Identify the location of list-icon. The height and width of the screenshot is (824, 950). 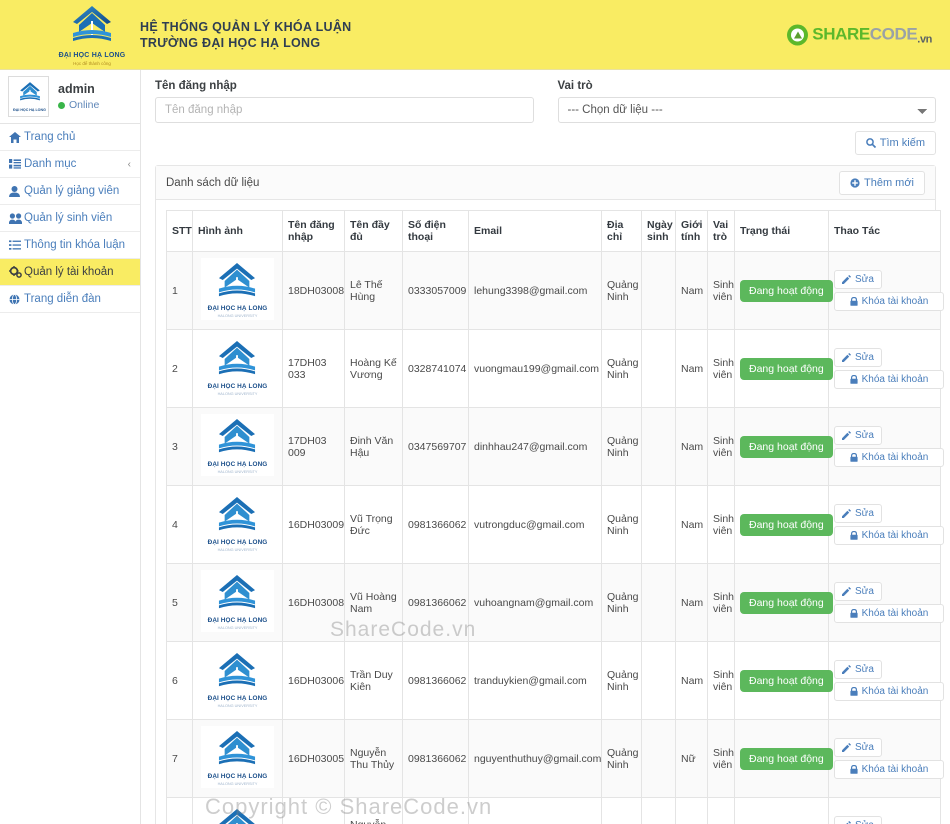
(16, 164).